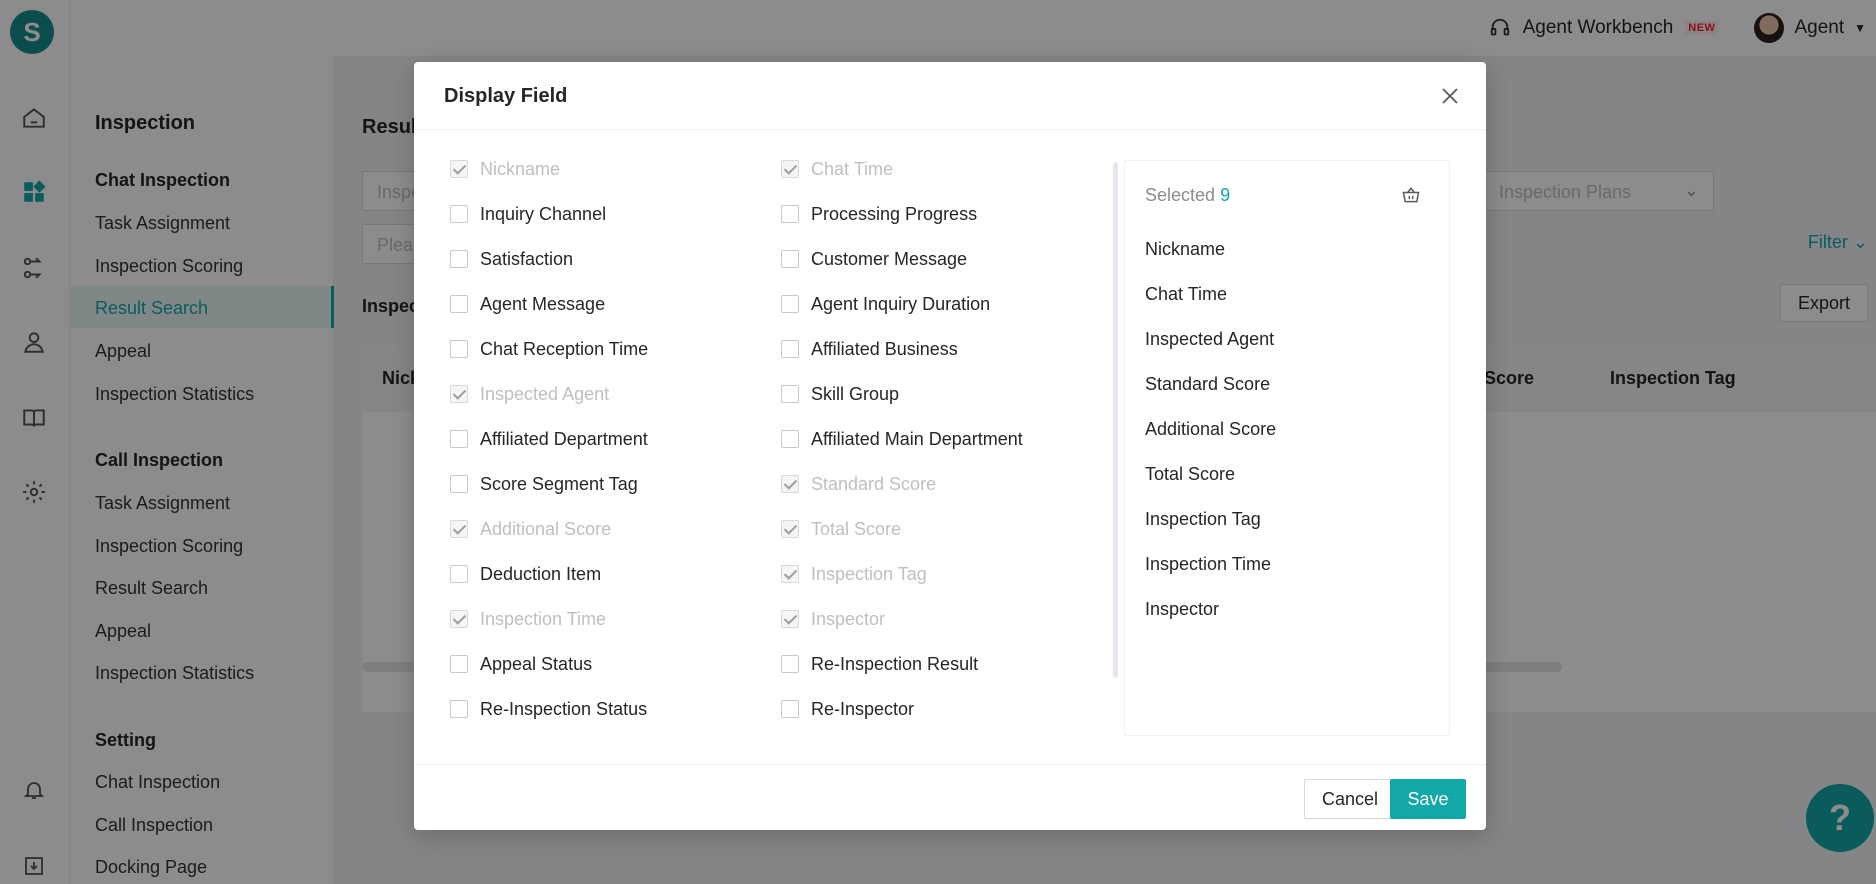  I want to click on field-option-affiliated-main-department: Affiliated Main Department, so click(902, 439).